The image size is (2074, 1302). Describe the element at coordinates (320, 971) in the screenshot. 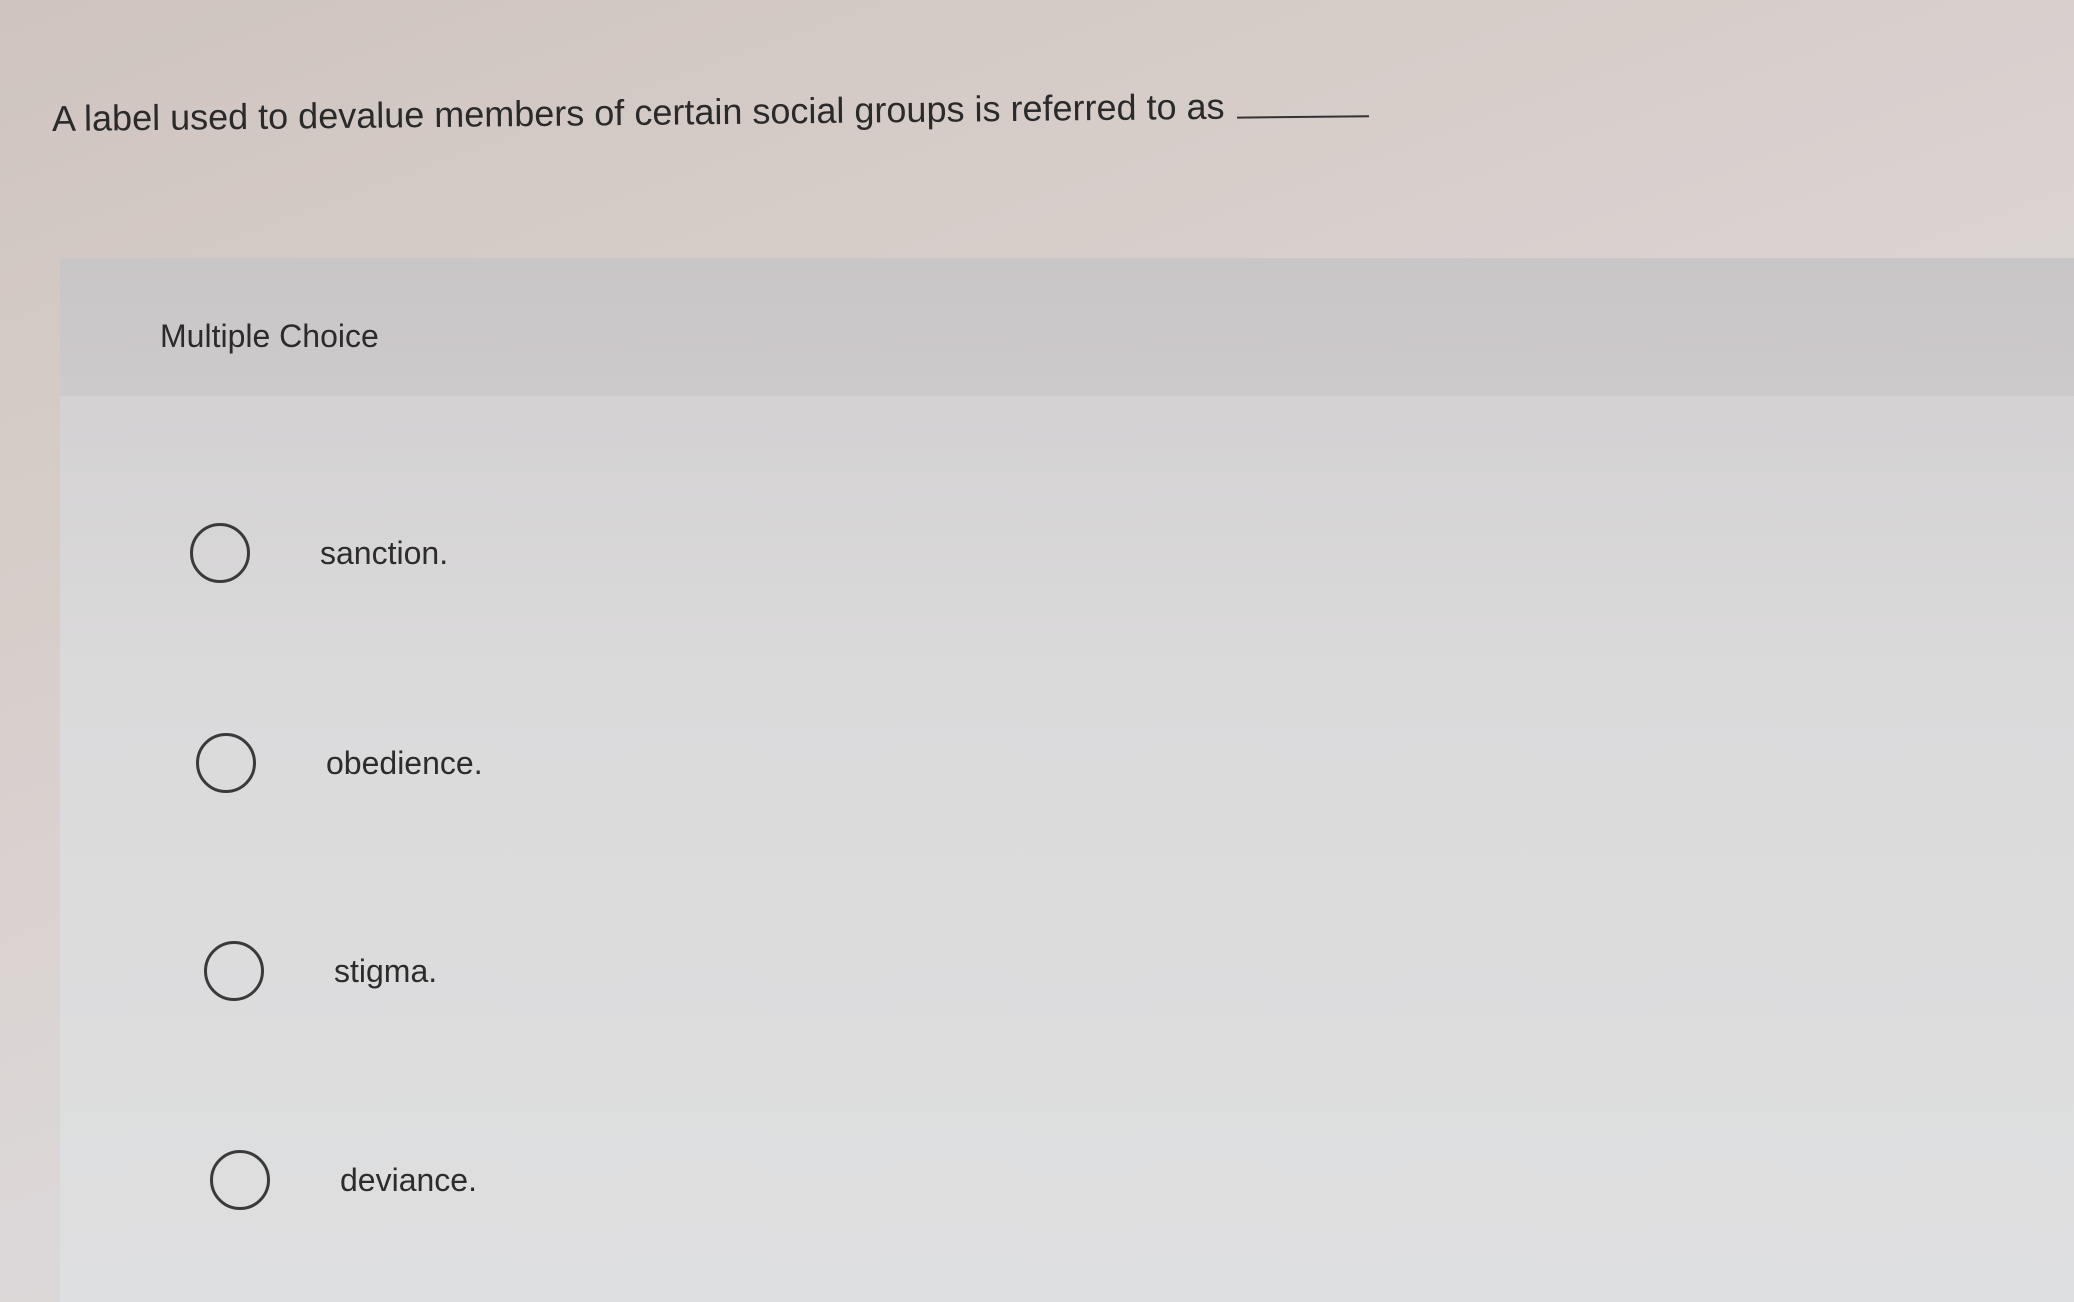

I see `option-stigma: stigma.` at that location.